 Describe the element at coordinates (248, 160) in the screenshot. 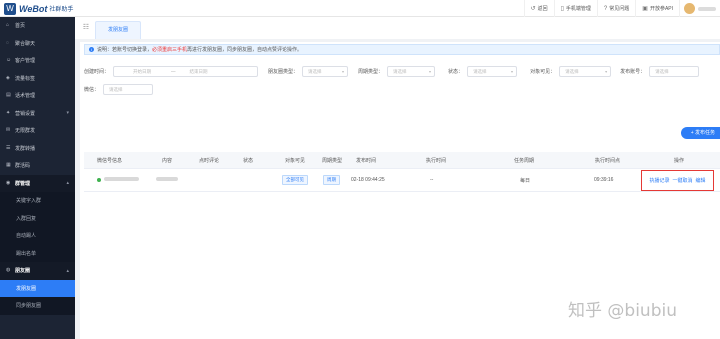

I see `column-header: 状态` at that location.